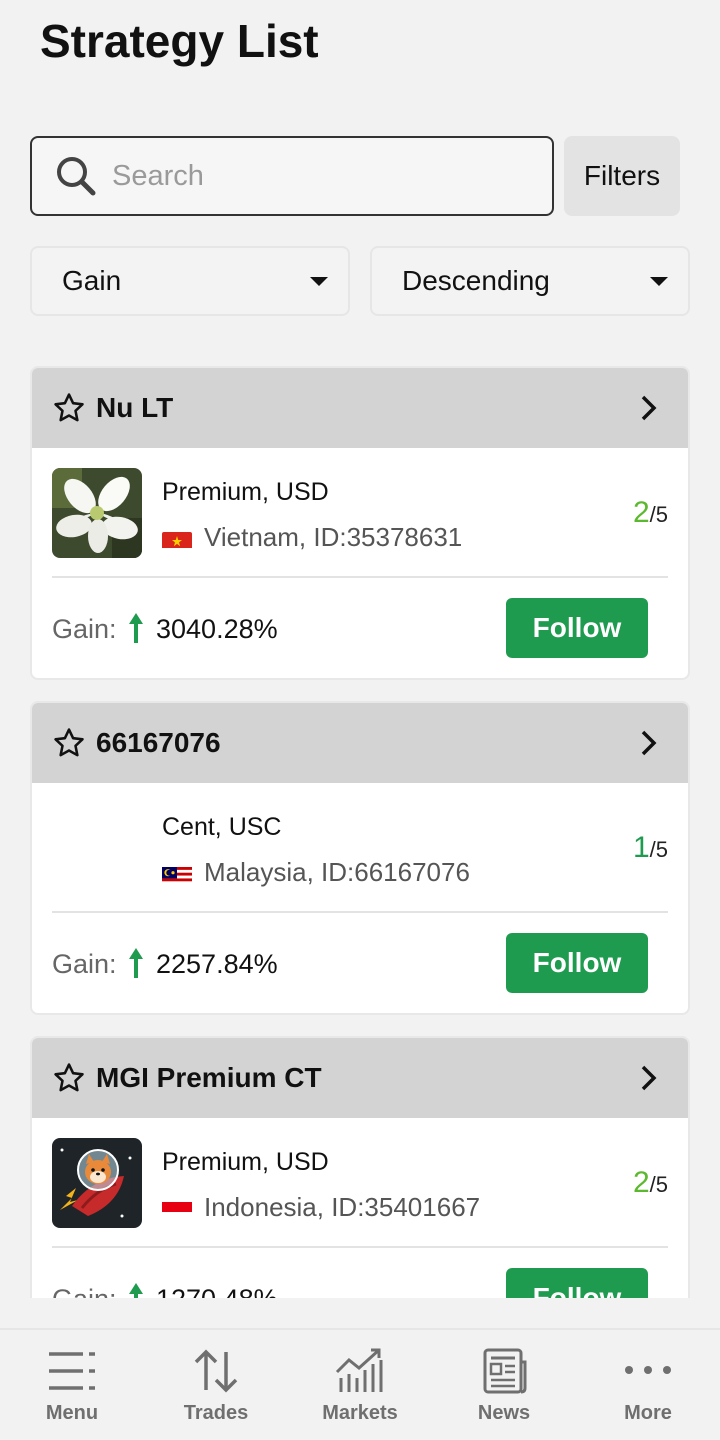  Describe the element at coordinates (216, 1413) in the screenshot. I see `nav-label: Trades` at that location.